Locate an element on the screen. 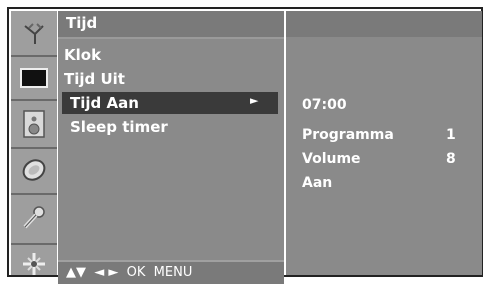 The image size is (488, 284). navigation-hint-bar: ▲▼ ◄ ► OK MENU is located at coordinates (171, 272).